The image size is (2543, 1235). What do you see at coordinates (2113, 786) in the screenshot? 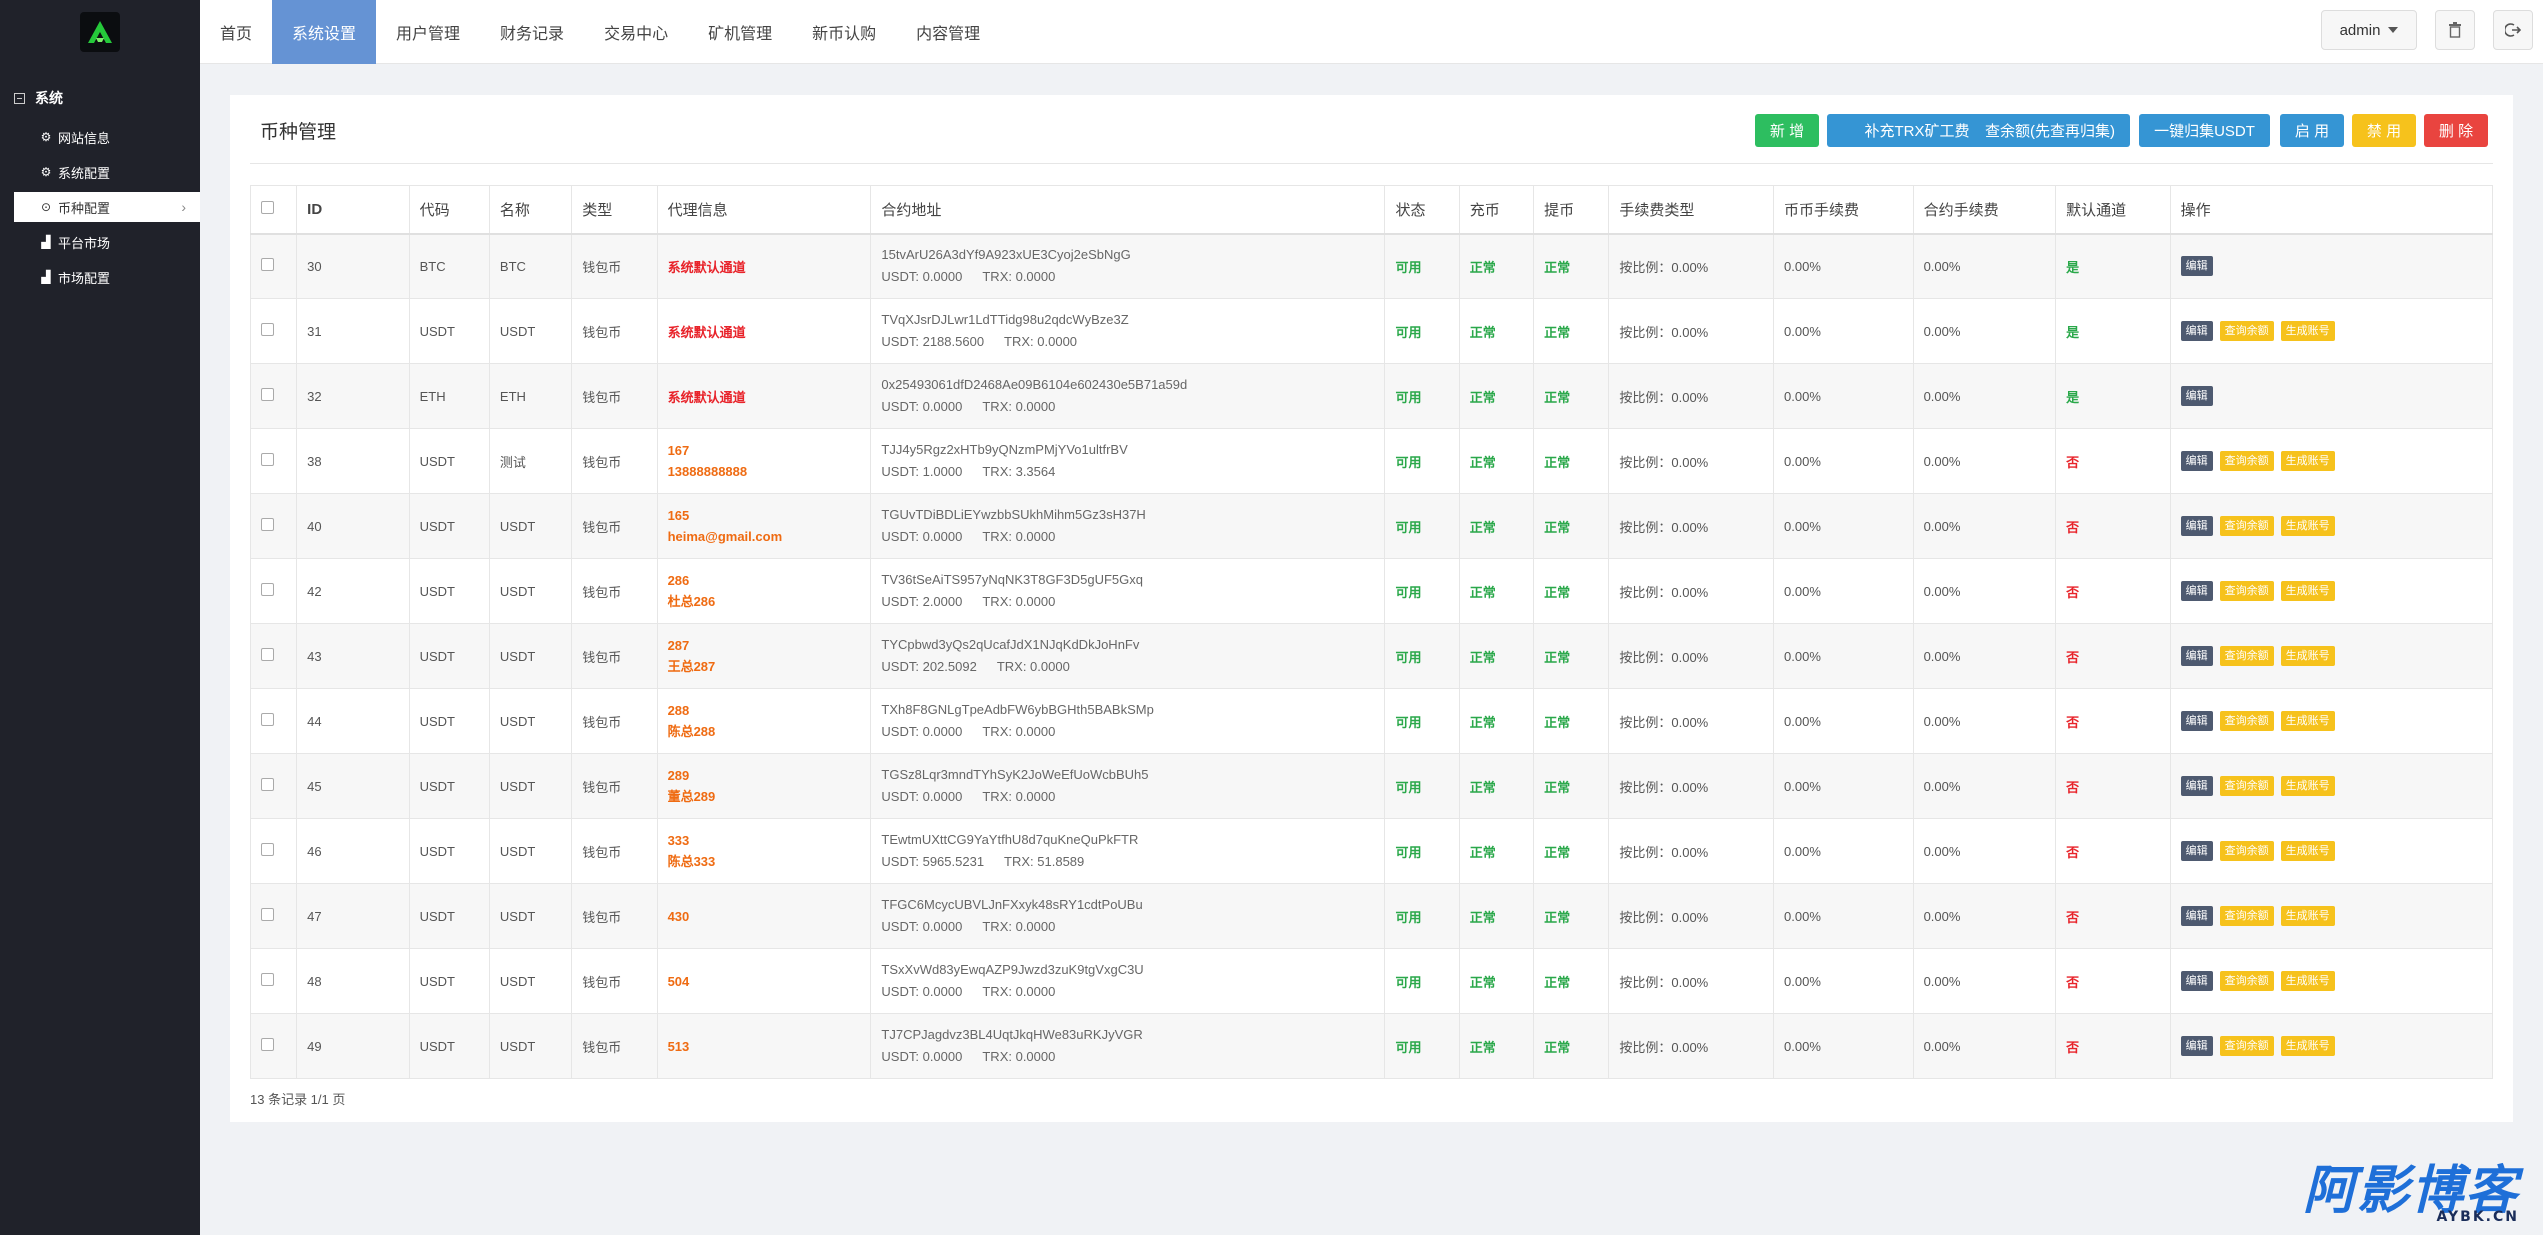
I see `cell-default-channel: 否` at bounding box center [2113, 786].